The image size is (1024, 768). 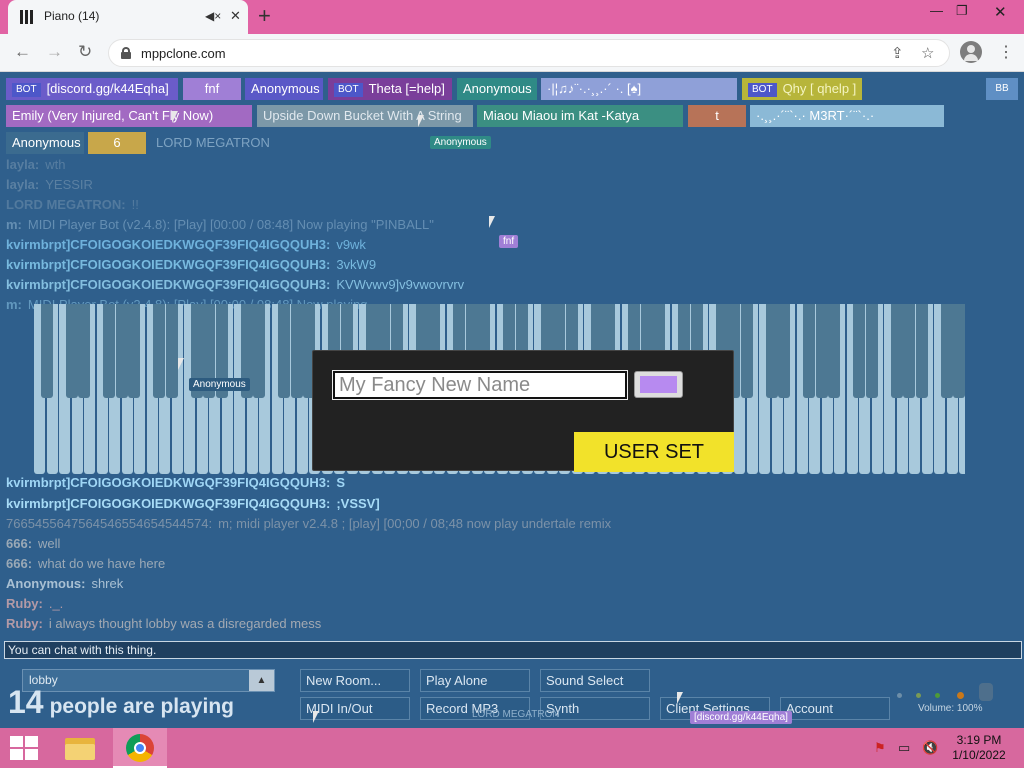 I want to click on chat-input: You can chat with this thing., so click(x=513, y=650).